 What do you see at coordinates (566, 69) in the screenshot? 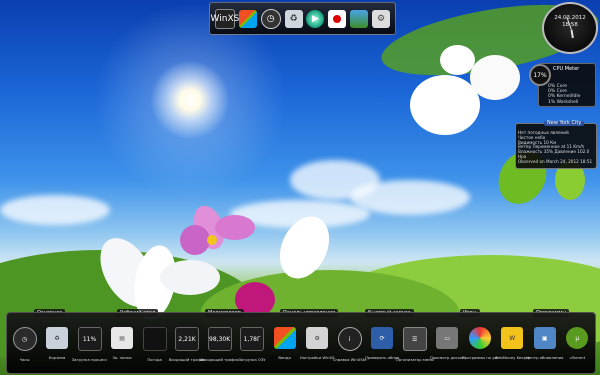
I see `cpu-title: CPU Meter` at bounding box center [566, 69].